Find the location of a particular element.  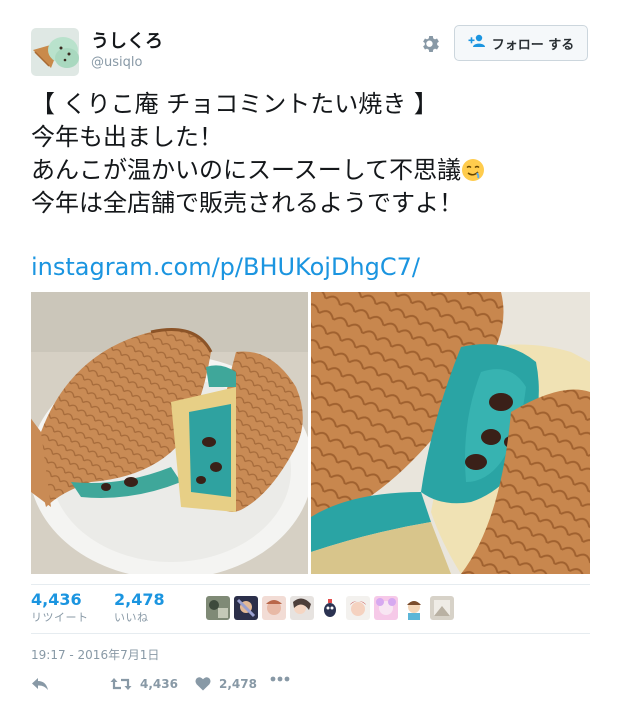

follow-button-label: フォロー する is located at coordinates (533, 45).